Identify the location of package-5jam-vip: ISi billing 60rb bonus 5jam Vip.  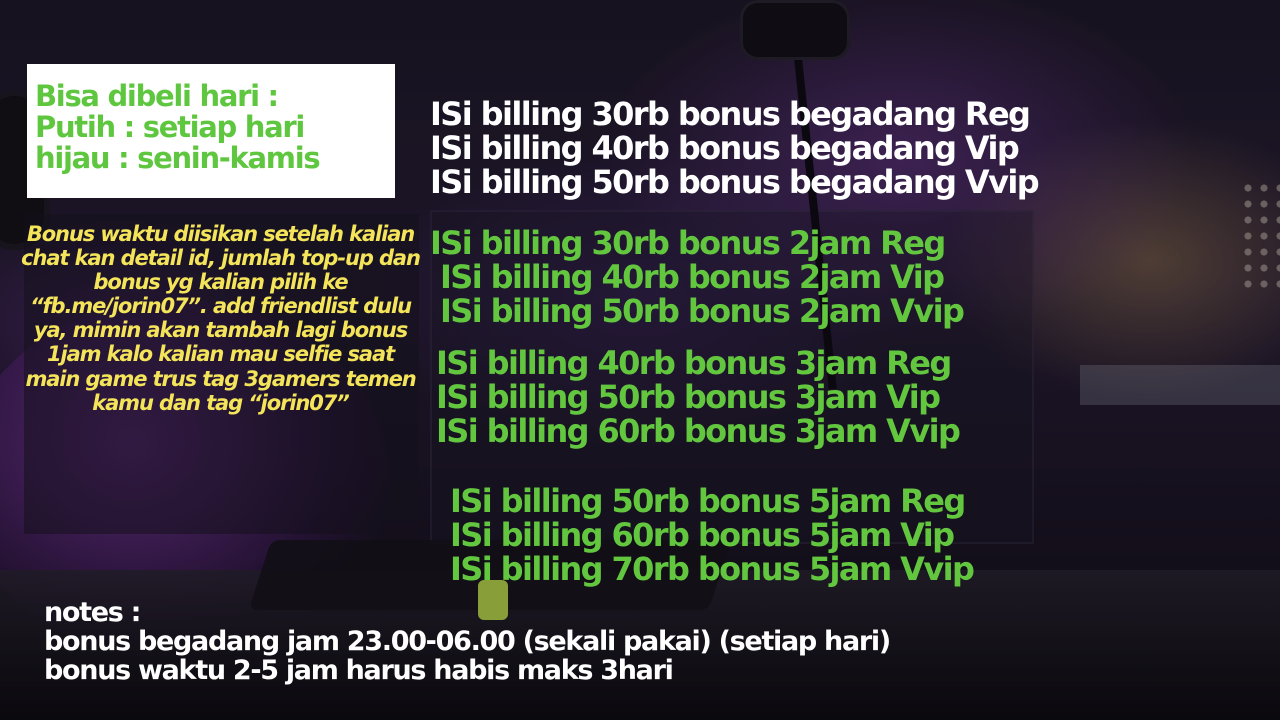
(702, 535).